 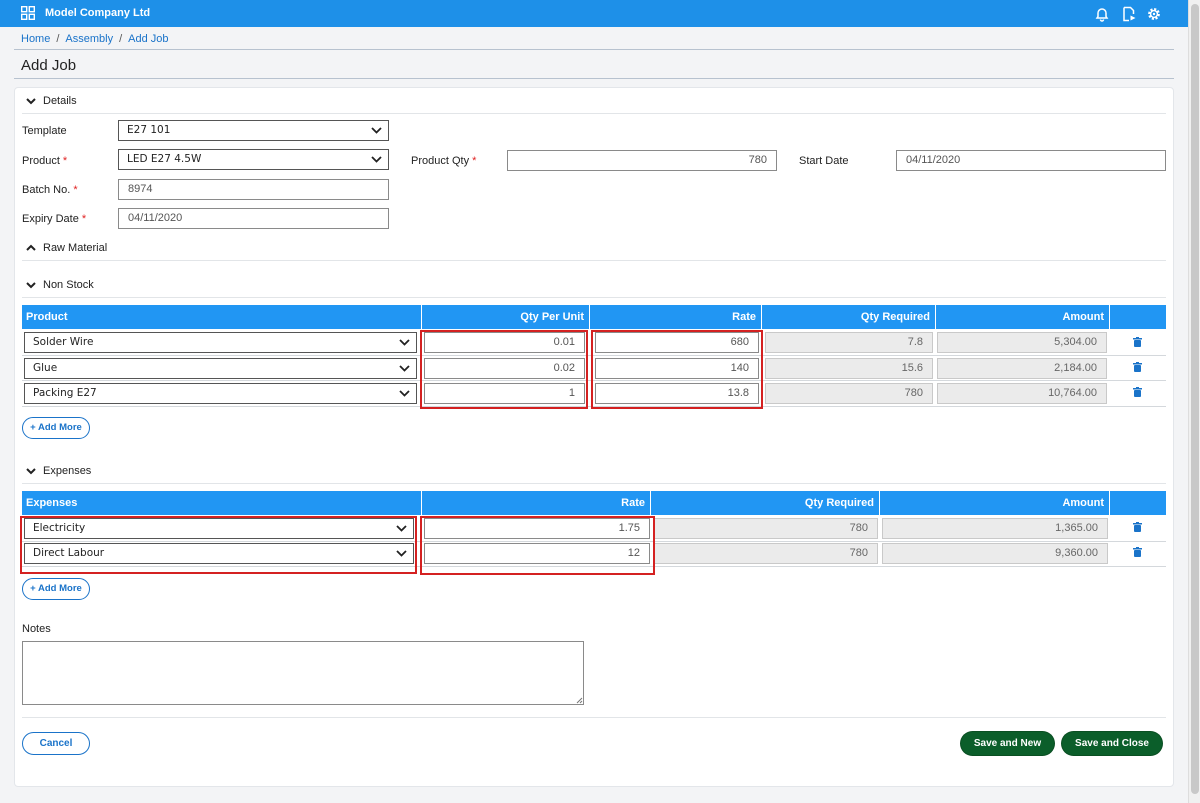 What do you see at coordinates (44, 131) in the screenshot?
I see `template-label: Template` at bounding box center [44, 131].